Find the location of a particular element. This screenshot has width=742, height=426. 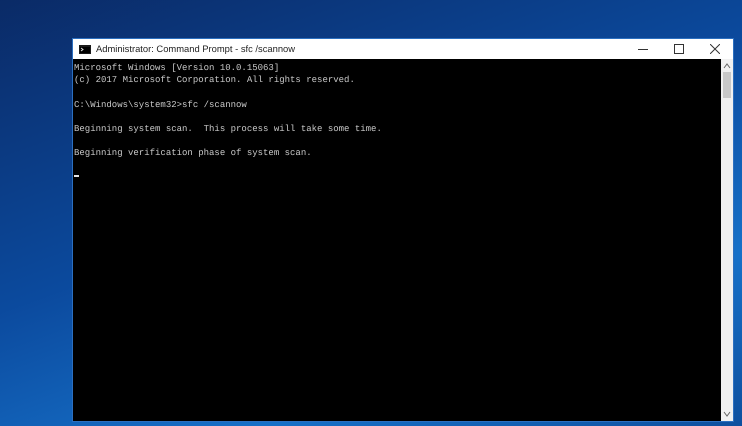

console-line: (c) 2017 Microsoft Corporation. All rights reserved. is located at coordinates (214, 80).